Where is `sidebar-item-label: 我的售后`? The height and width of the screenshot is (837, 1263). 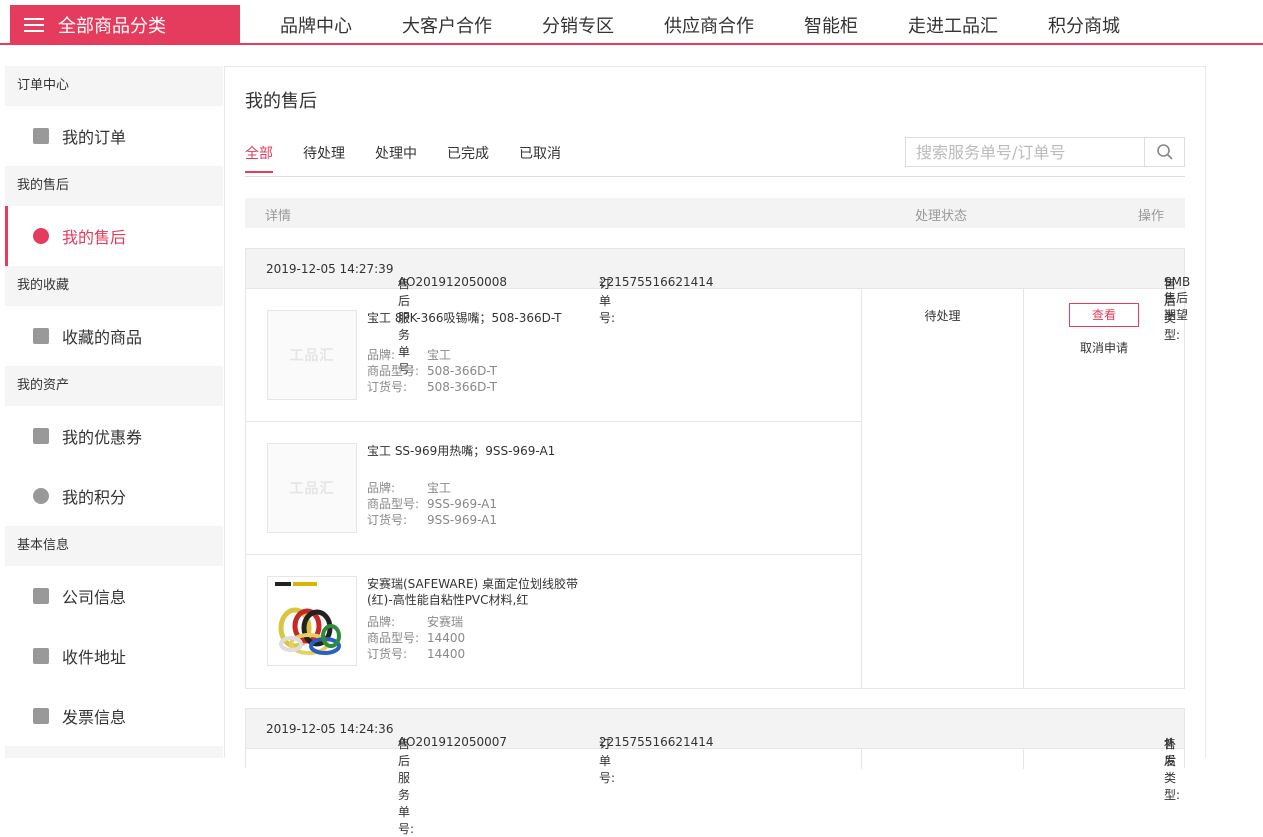
sidebar-item-label: 我的售后 is located at coordinates (94, 237).